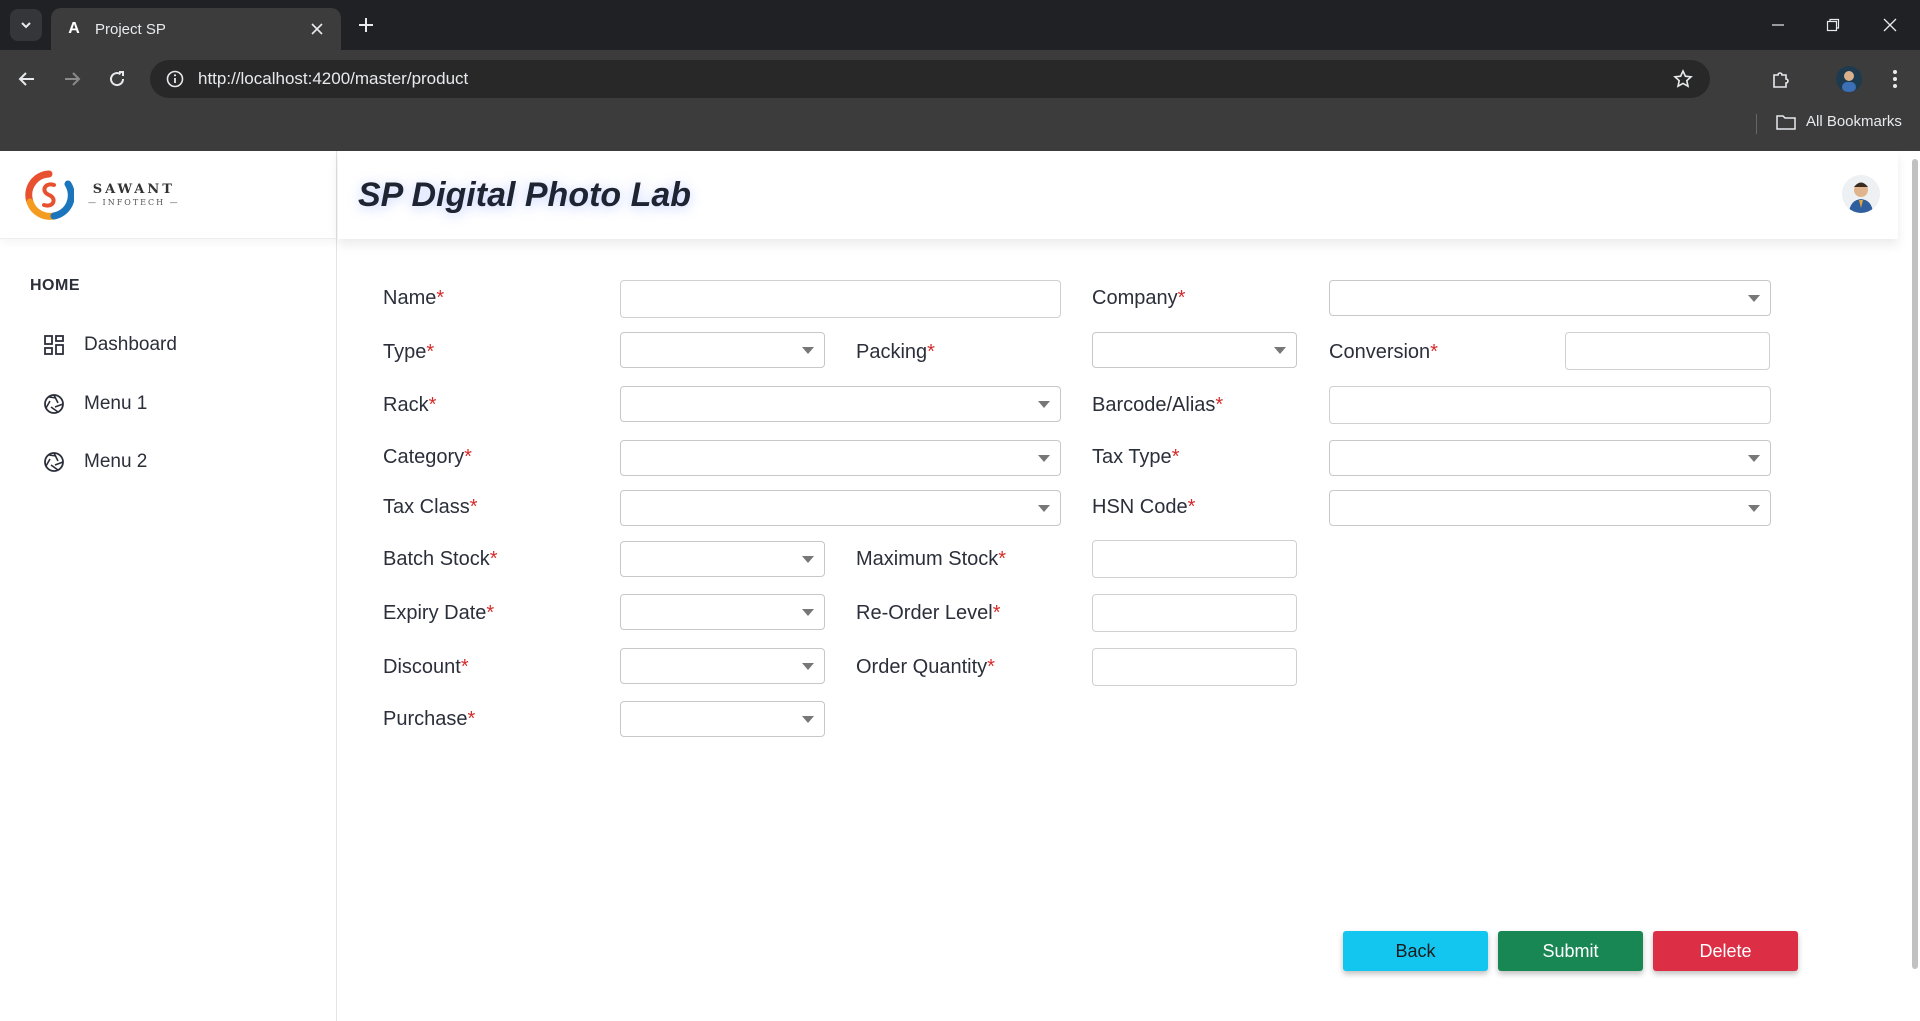 Image resolution: width=1920 pixels, height=1021 pixels. Describe the element at coordinates (1833, 25) in the screenshot. I see `restore-button` at that location.